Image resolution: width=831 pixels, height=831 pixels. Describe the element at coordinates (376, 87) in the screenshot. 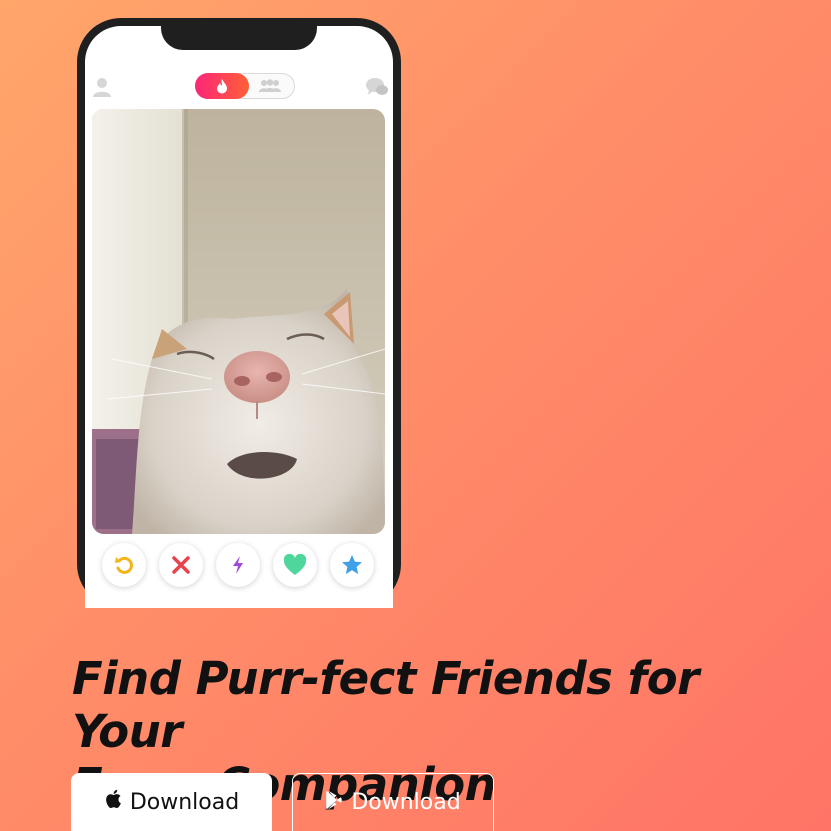

I see `chat-icon` at that location.